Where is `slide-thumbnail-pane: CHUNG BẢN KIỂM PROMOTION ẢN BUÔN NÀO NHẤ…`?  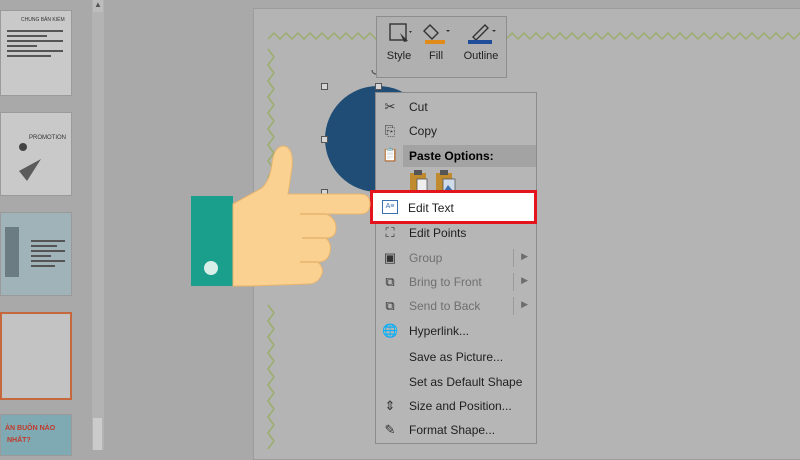 slide-thumbnail-pane: CHUNG BẢN KIỂM PROMOTION ẢN BUÔN NÀO NHẤ… is located at coordinates (53, 228).